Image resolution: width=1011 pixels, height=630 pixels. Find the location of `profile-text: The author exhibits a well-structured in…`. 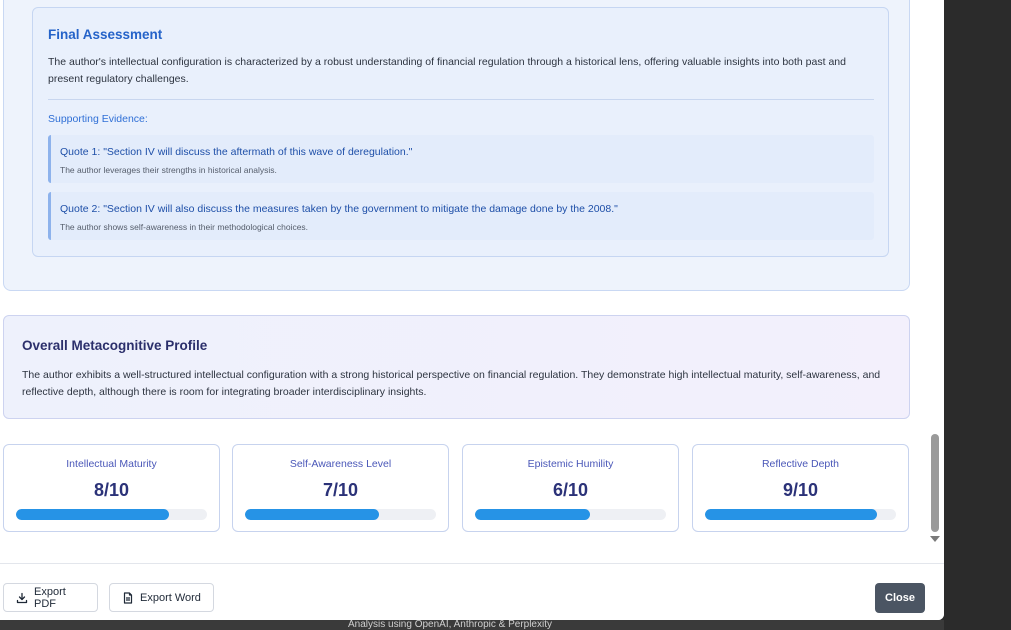

profile-text: The author exhibits a well-structured in… is located at coordinates (451, 383).